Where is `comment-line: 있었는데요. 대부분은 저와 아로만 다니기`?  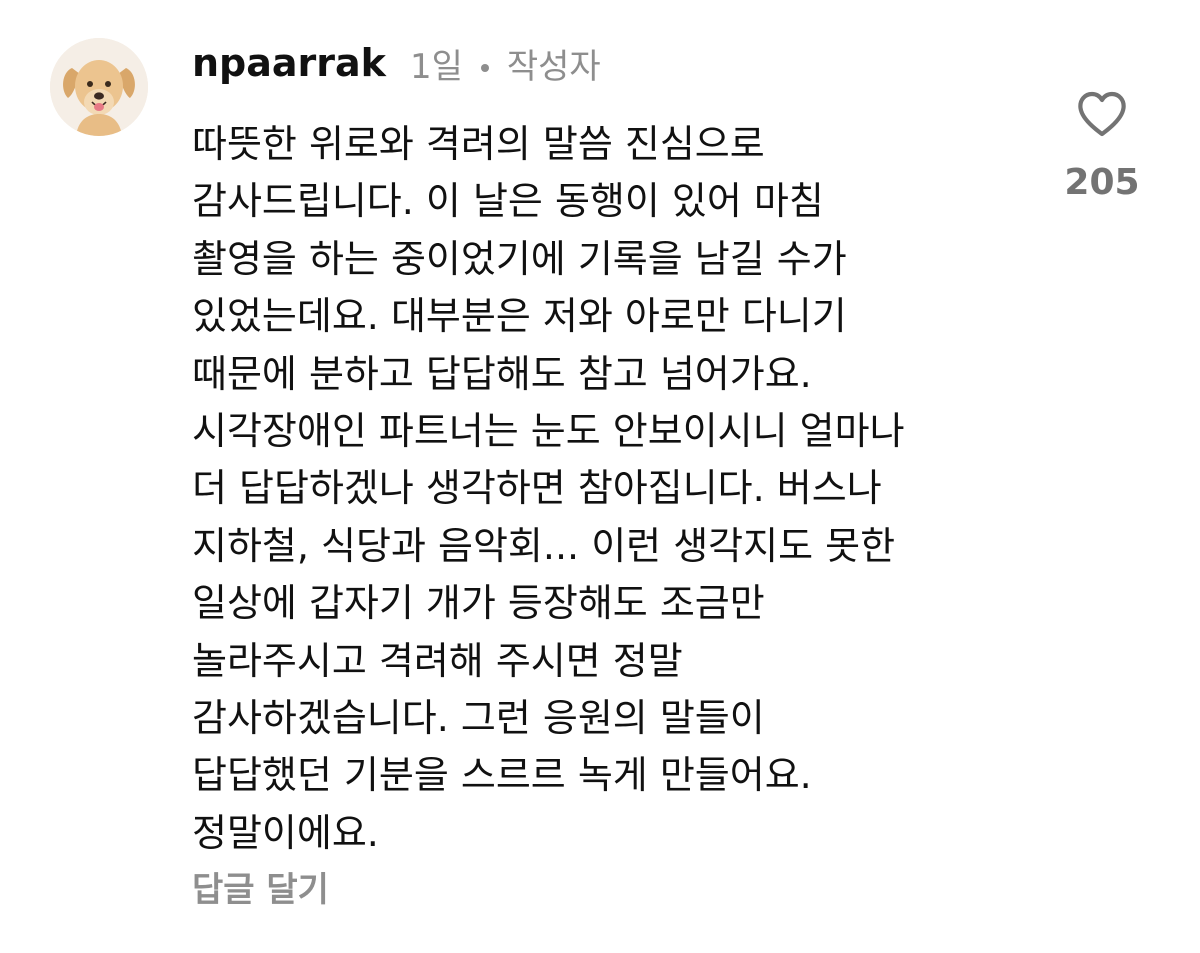 comment-line: 있었는데요. 대부분은 저와 아로만 다니기 is located at coordinates (519, 316).